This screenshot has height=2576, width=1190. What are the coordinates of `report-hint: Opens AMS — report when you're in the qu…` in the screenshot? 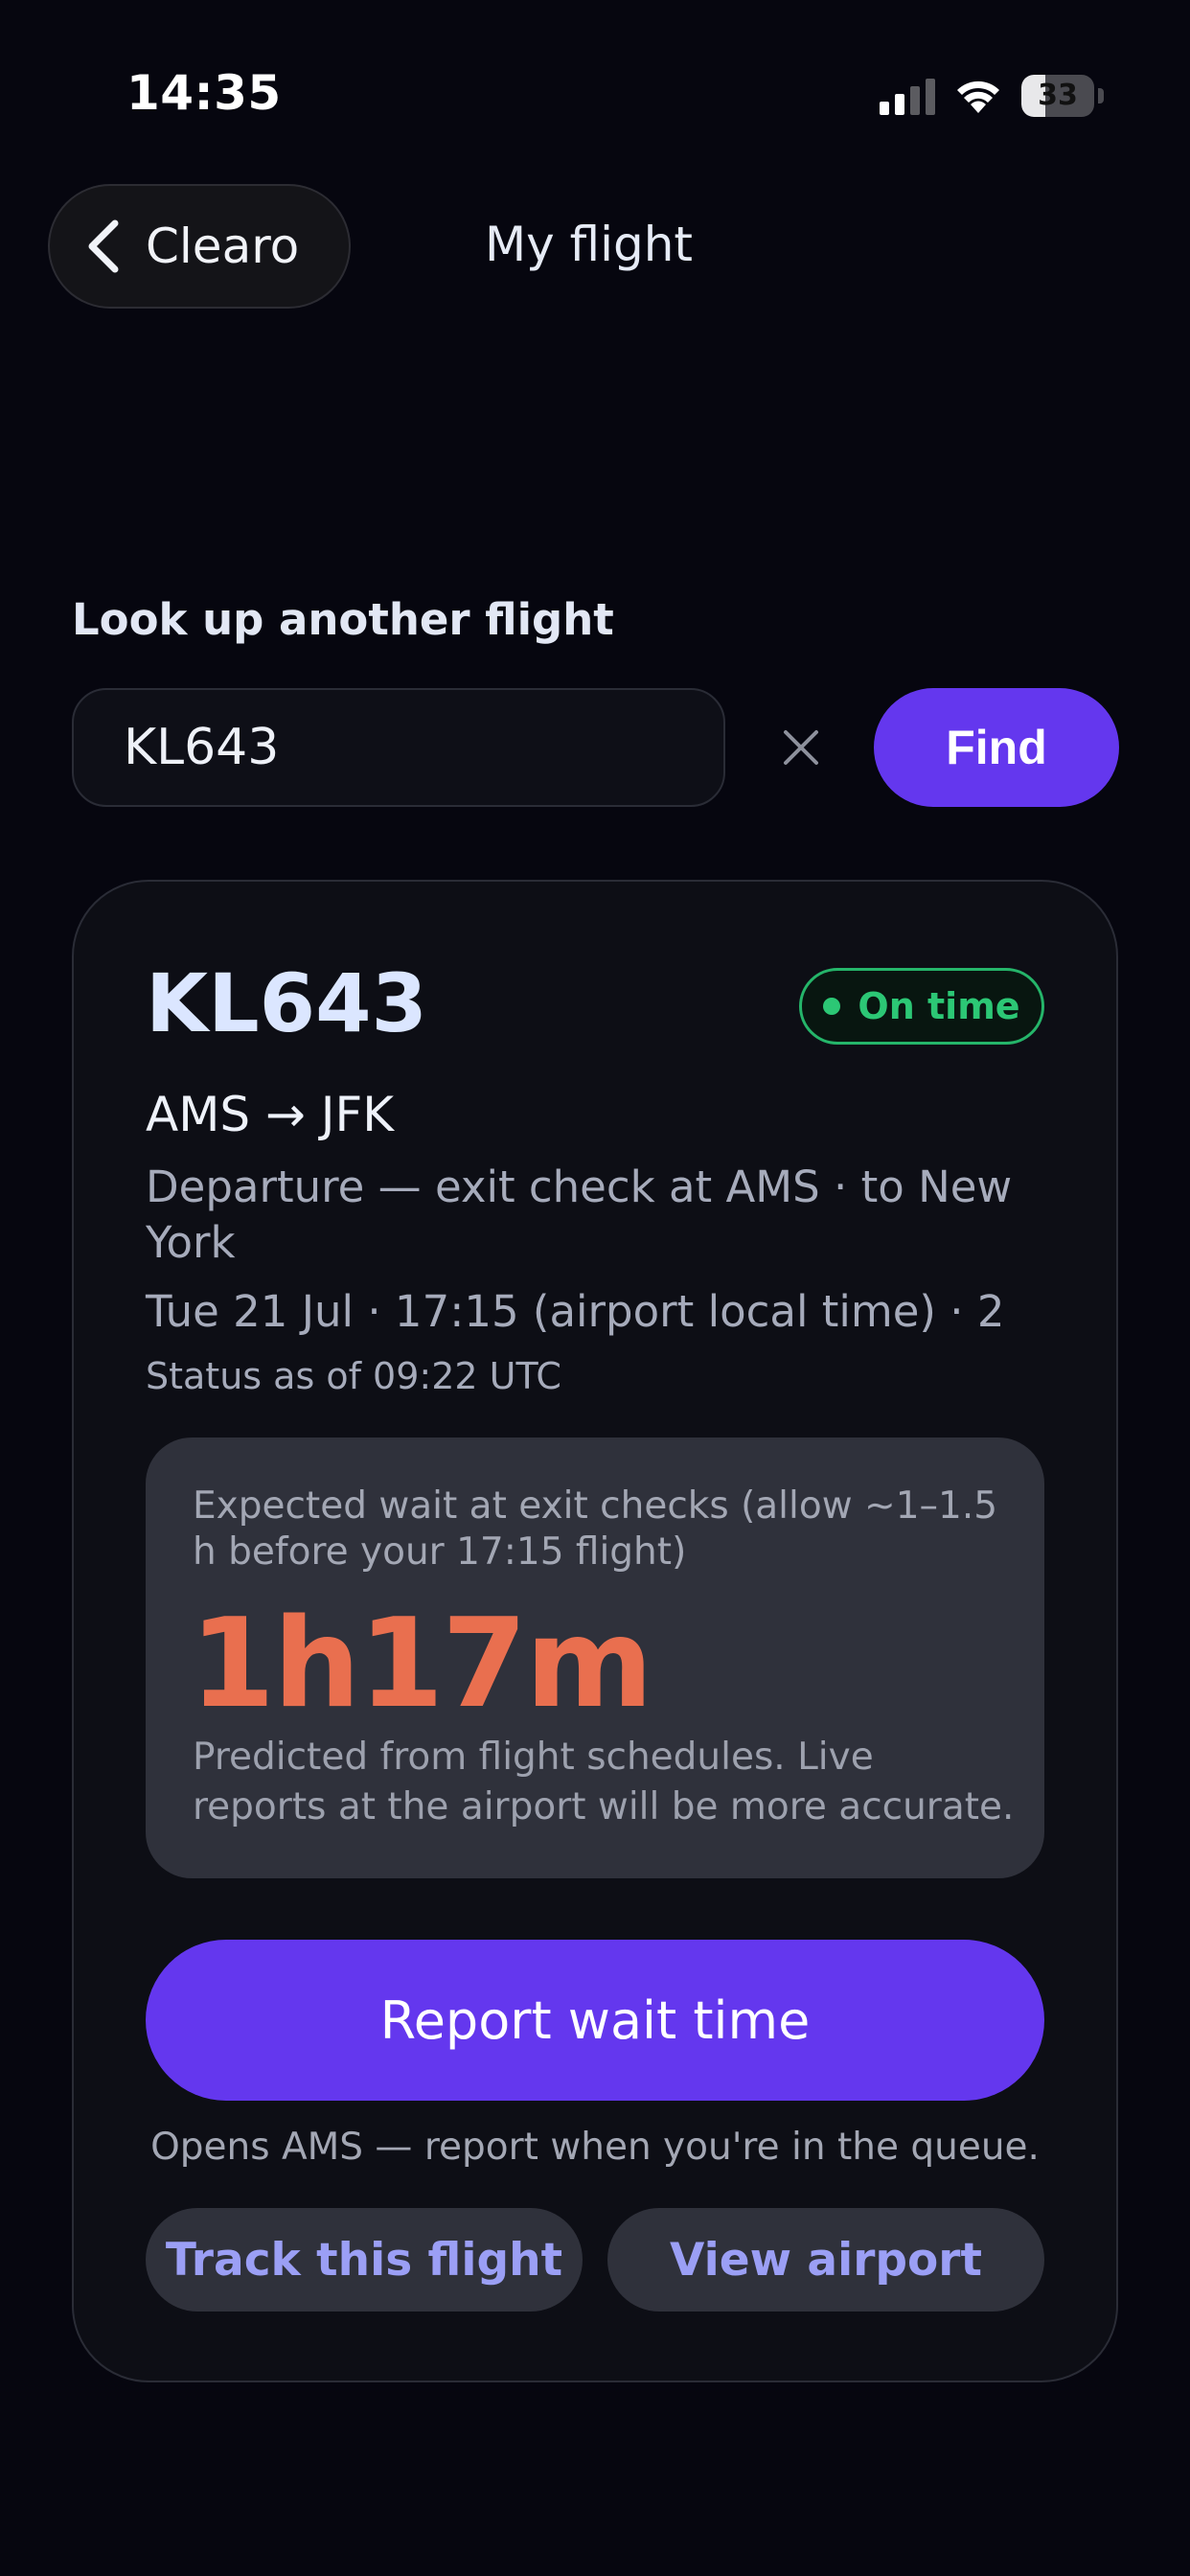 It's located at (595, 2147).